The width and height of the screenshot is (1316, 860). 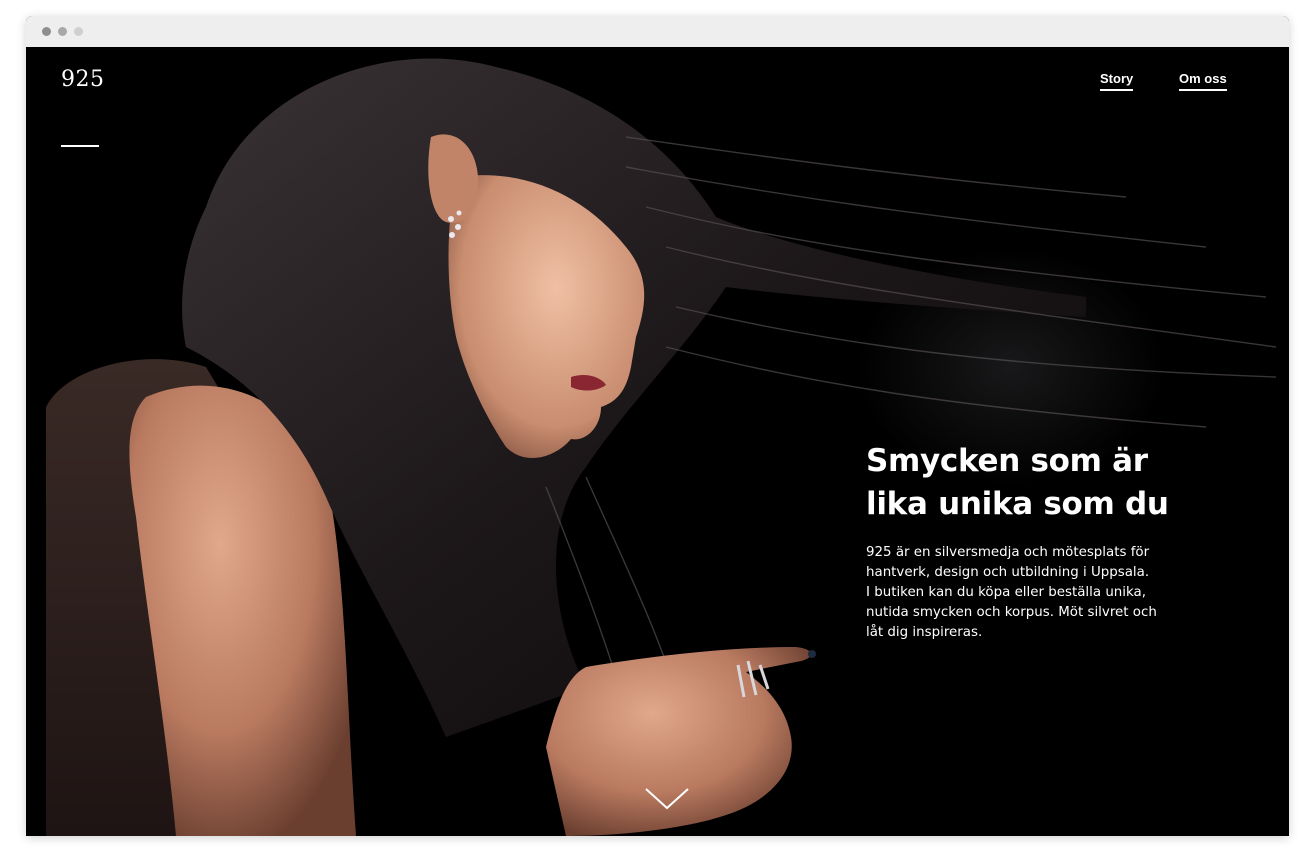 What do you see at coordinates (1007, 461) in the screenshot?
I see `hero-heading-line-1: Smycken som är` at bounding box center [1007, 461].